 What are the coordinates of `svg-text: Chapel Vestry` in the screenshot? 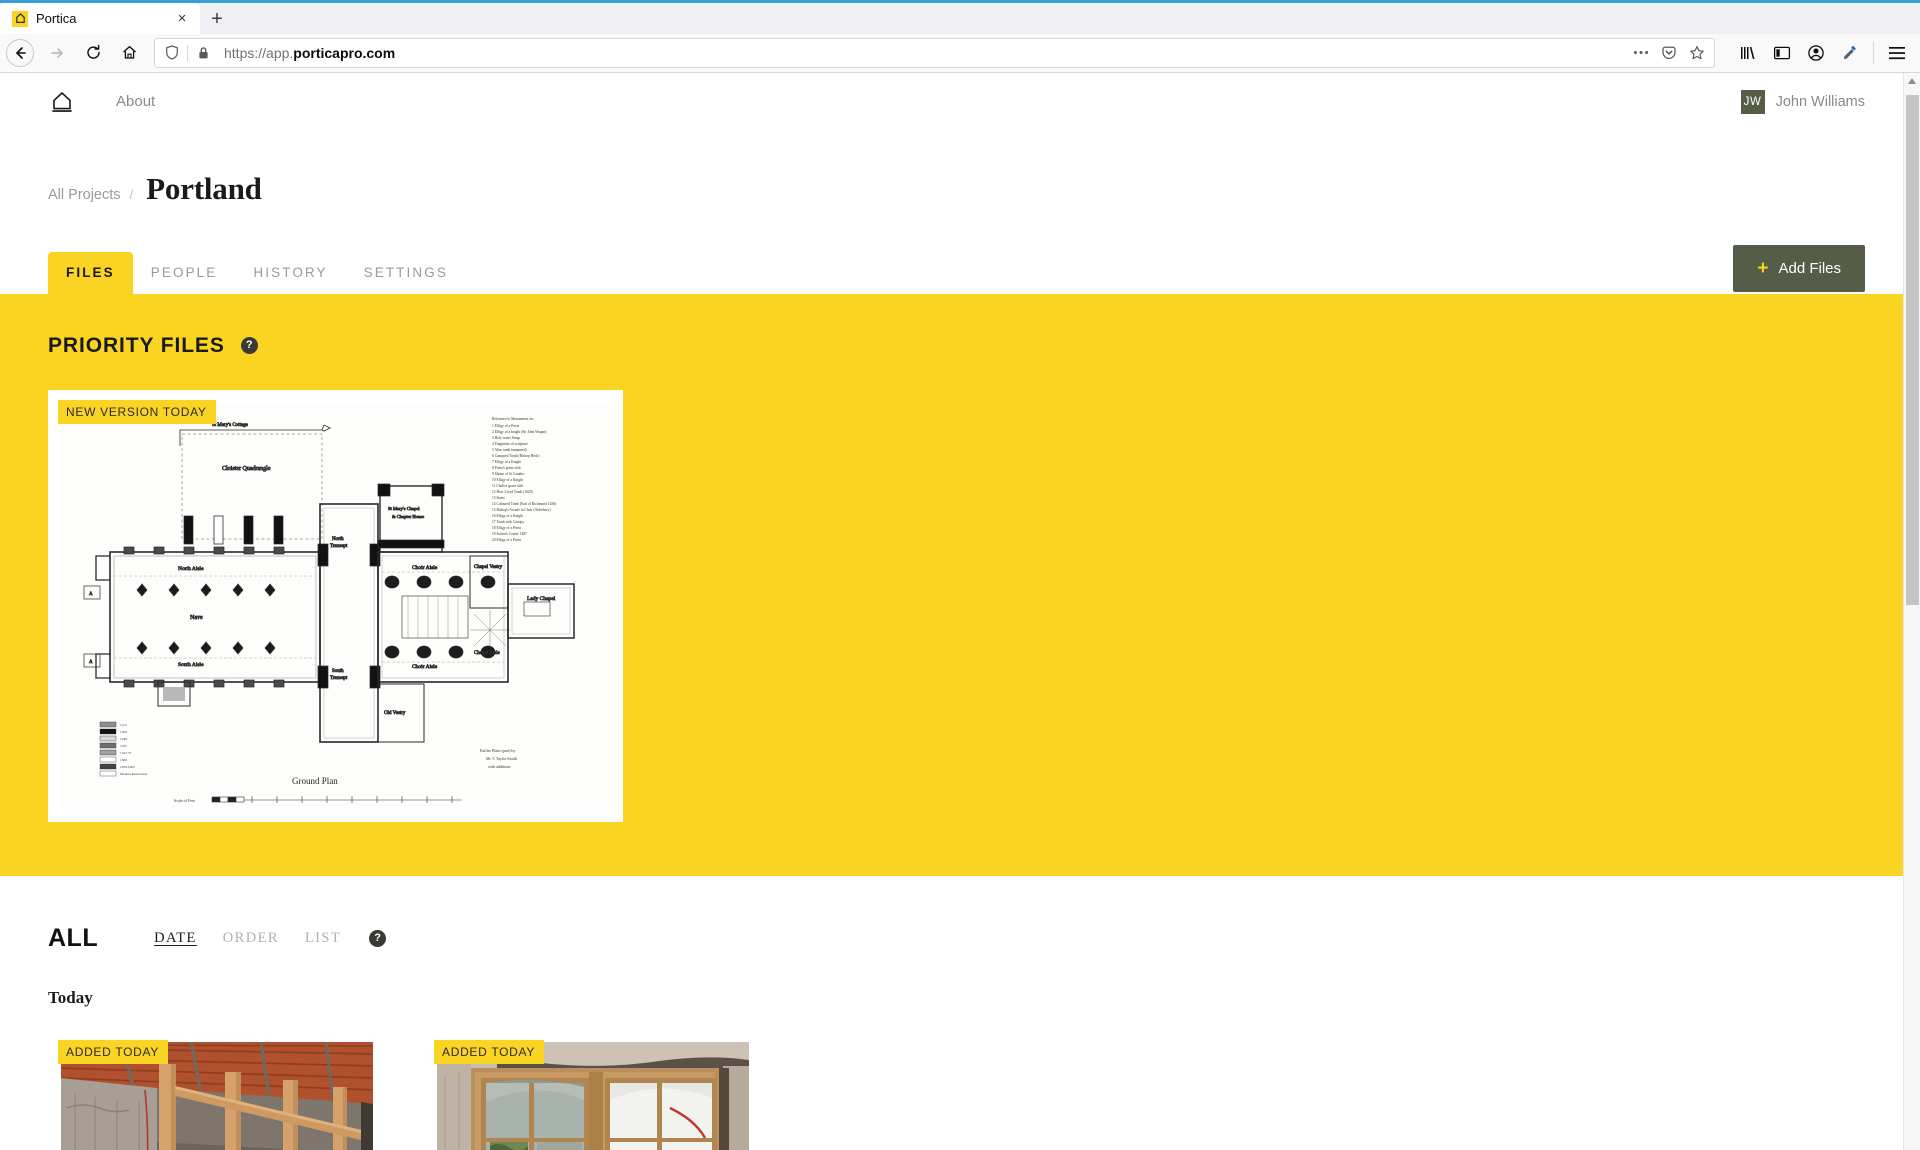 It's located at (488, 567).